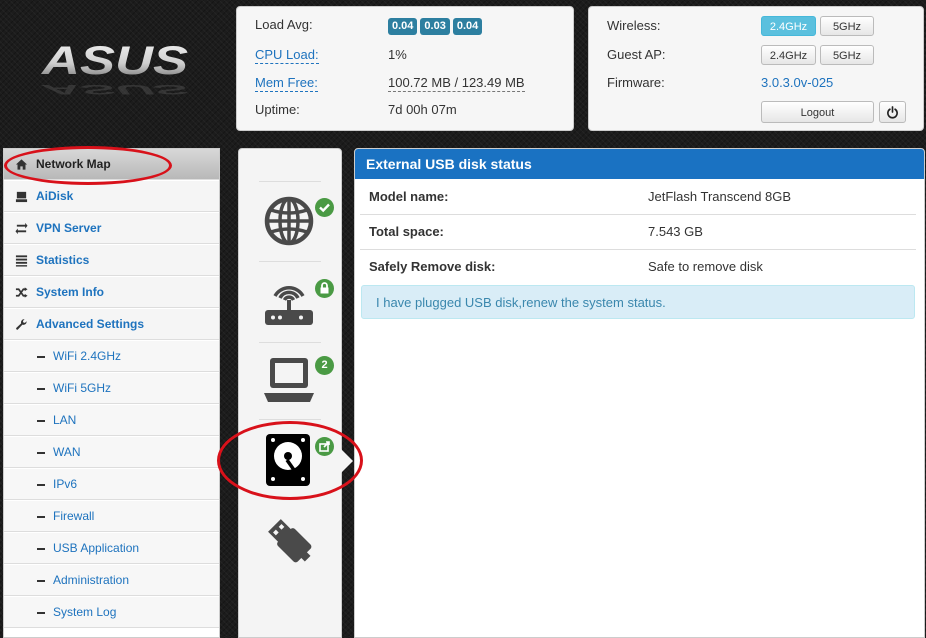 The width and height of the screenshot is (926, 638). Describe the element at coordinates (277, 109) in the screenshot. I see `uptime-label: Uptime:` at that location.